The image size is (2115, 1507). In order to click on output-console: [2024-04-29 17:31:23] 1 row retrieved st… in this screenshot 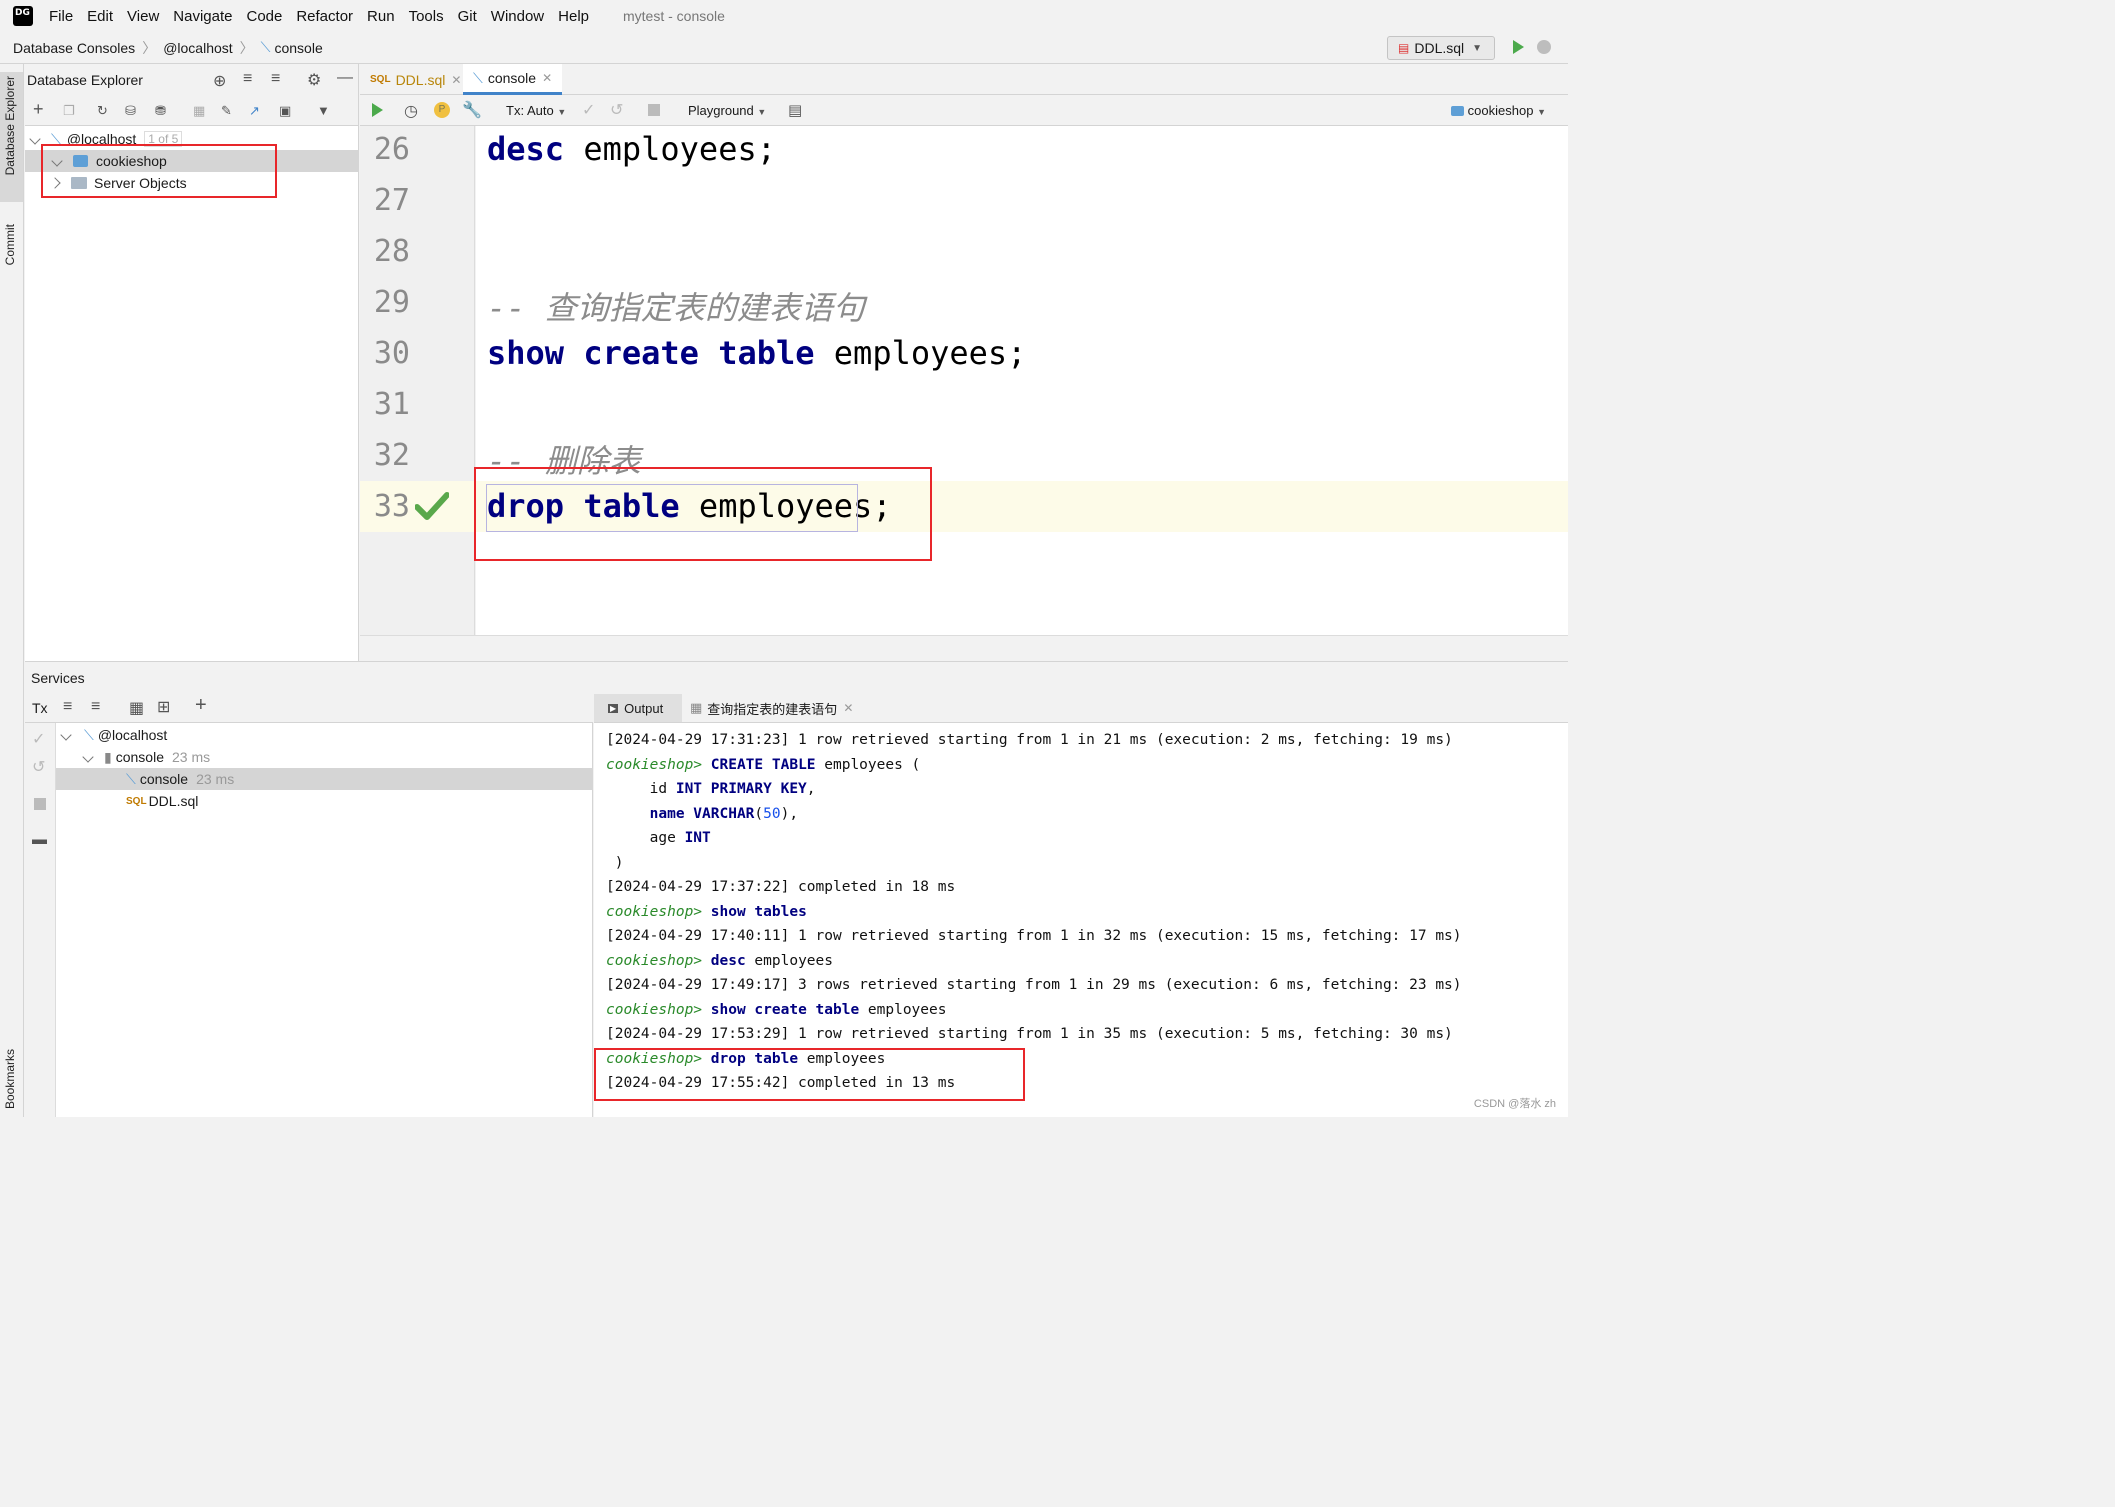, I will do `click(1081, 920)`.